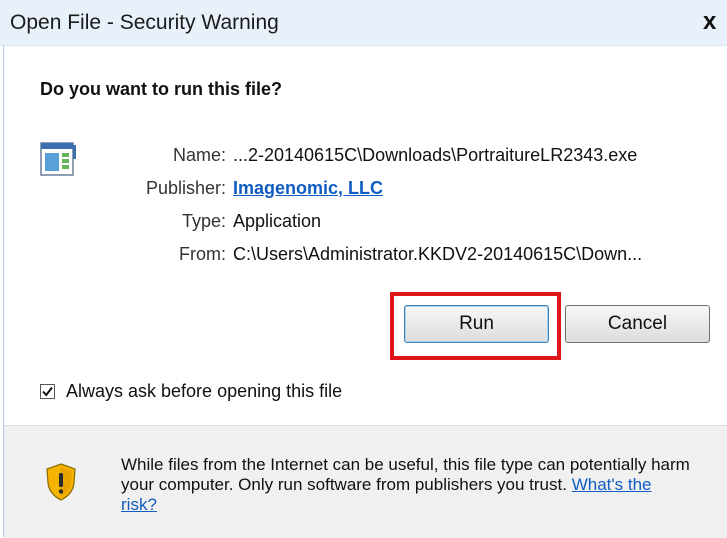 The height and width of the screenshot is (538, 727). I want to click on from-label: From:, so click(202, 254).